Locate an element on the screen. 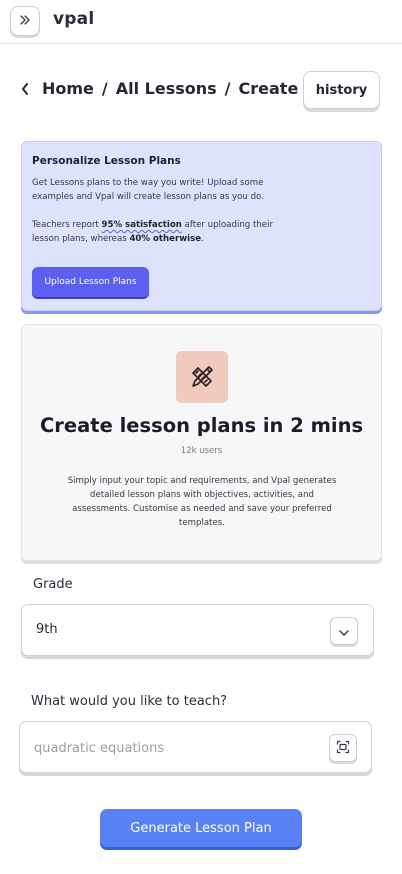 The height and width of the screenshot is (874, 402). topic-input is located at coordinates (174, 748).